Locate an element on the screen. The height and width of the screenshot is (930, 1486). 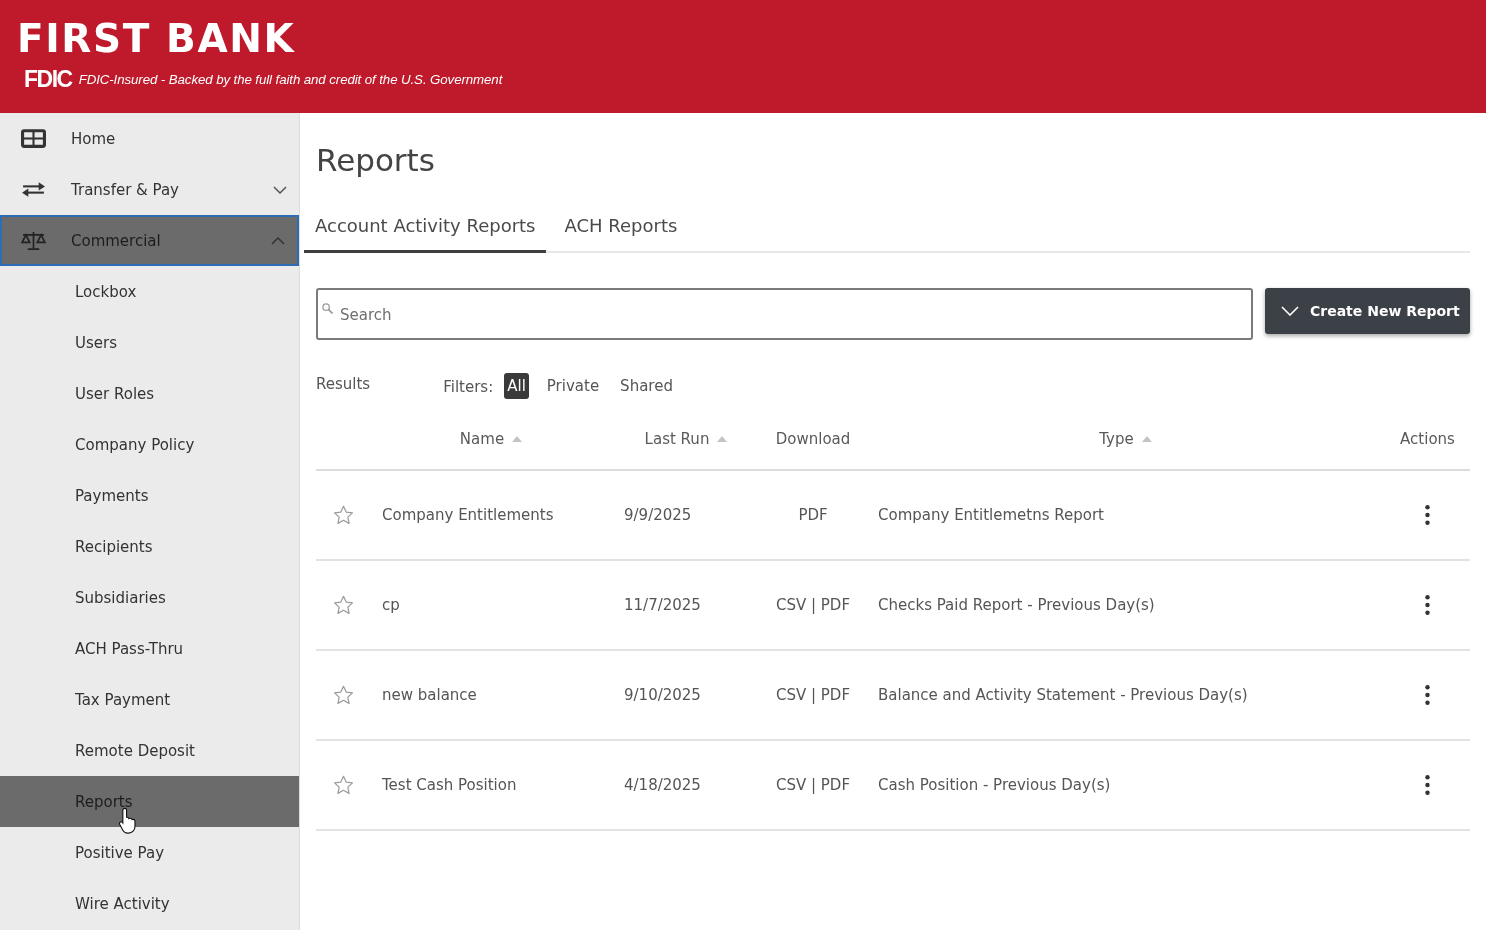
nav-subitem: Recipients is located at coordinates (149, 546).